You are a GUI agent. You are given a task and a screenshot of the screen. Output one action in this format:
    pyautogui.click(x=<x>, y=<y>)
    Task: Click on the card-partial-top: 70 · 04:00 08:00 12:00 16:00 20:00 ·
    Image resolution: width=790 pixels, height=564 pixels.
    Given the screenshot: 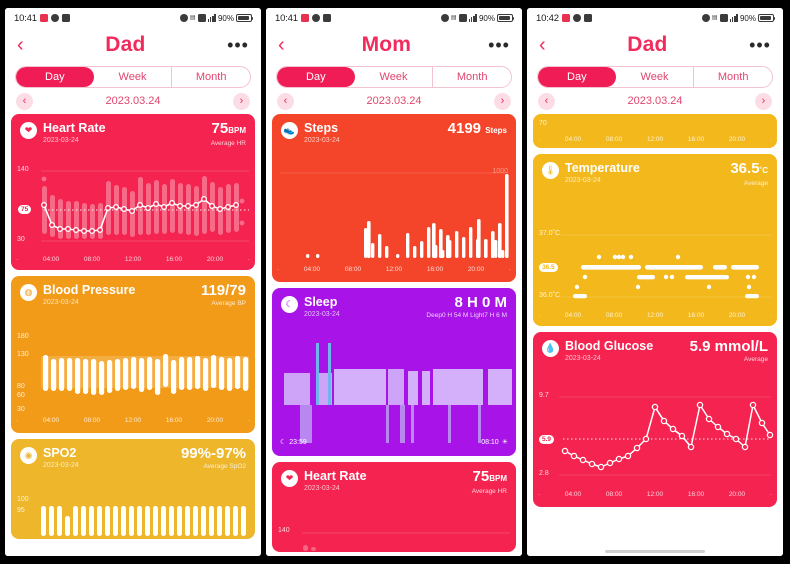 What is the action you would take?
    pyautogui.click(x=655, y=131)
    